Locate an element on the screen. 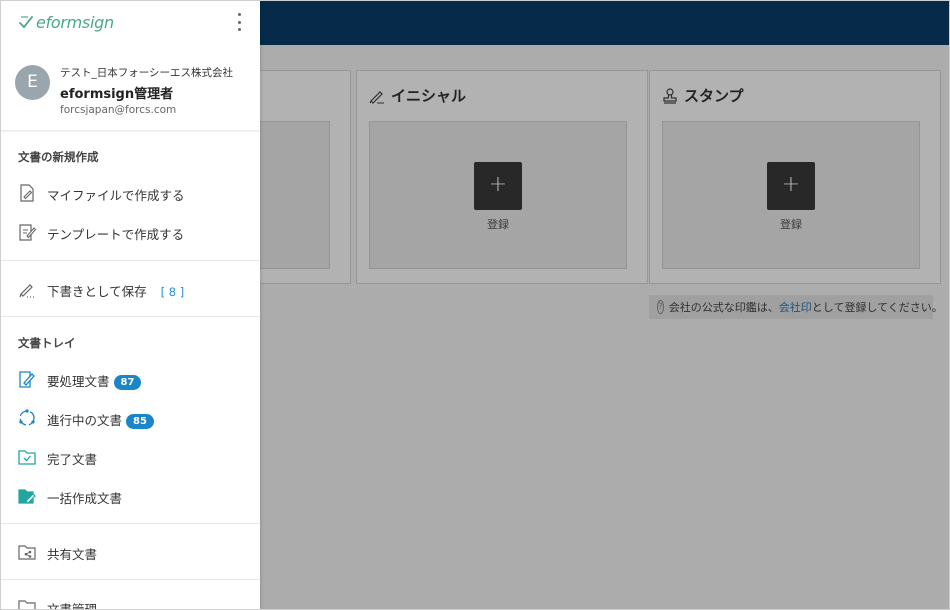 Image resolution: width=950 pixels, height=610 pixels. bulk-create-icon is located at coordinates (27, 496).